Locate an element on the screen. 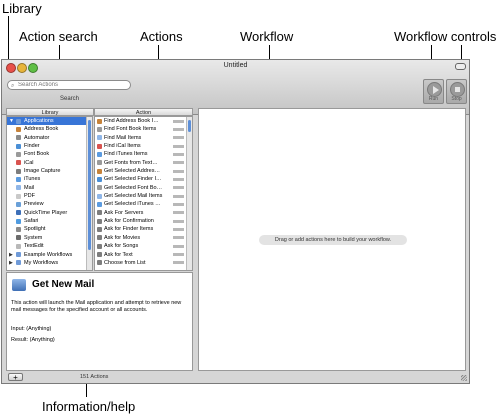 This screenshot has height=416, width=500. library-item: Mail is located at coordinates (49, 188).